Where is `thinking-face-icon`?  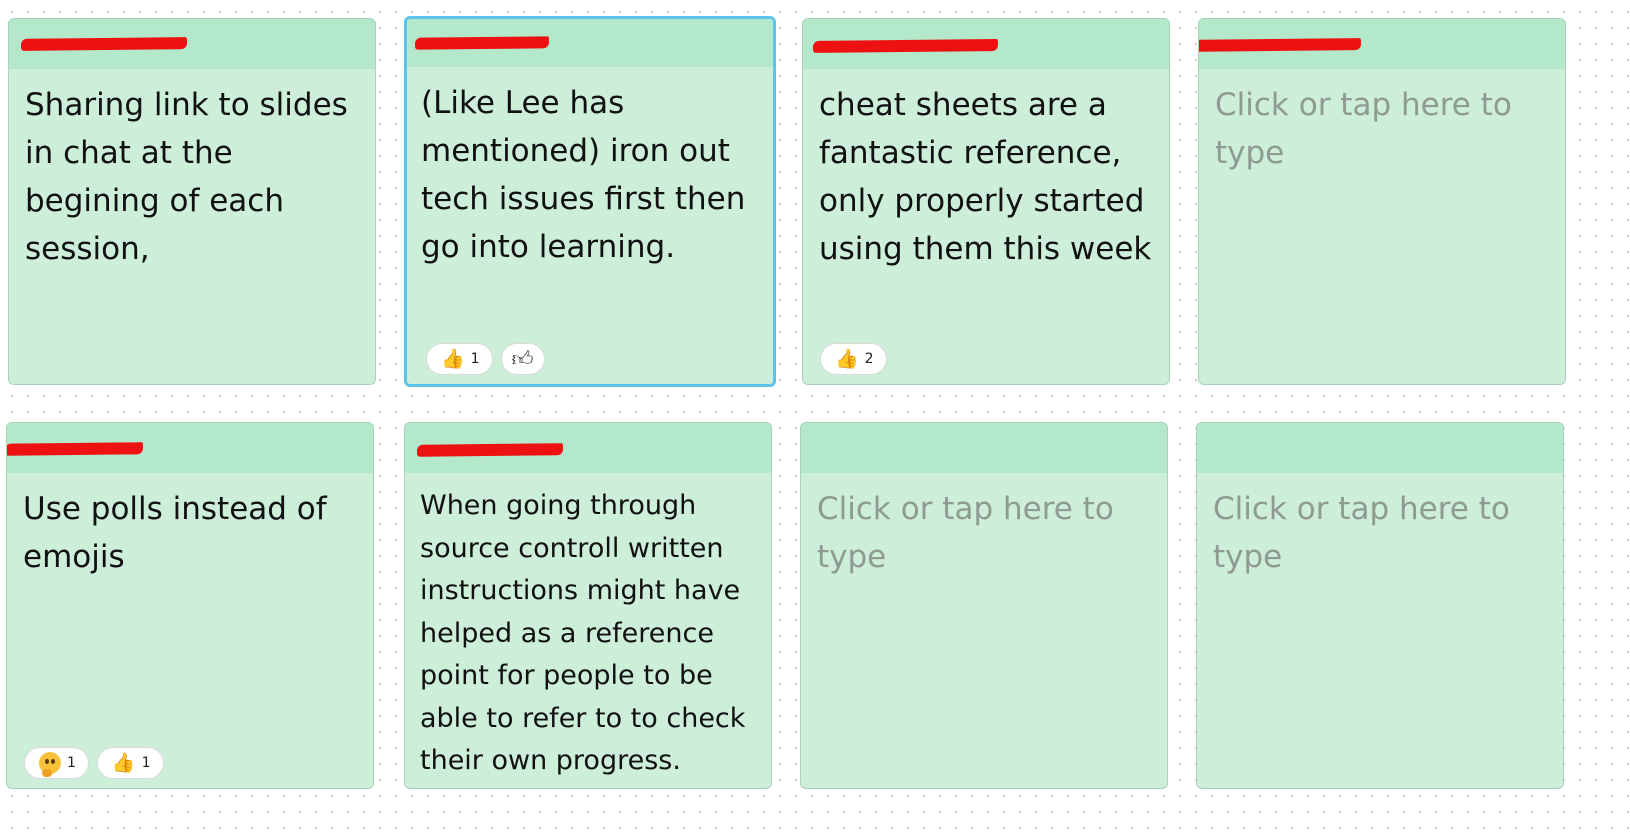 thinking-face-icon is located at coordinates (50, 764).